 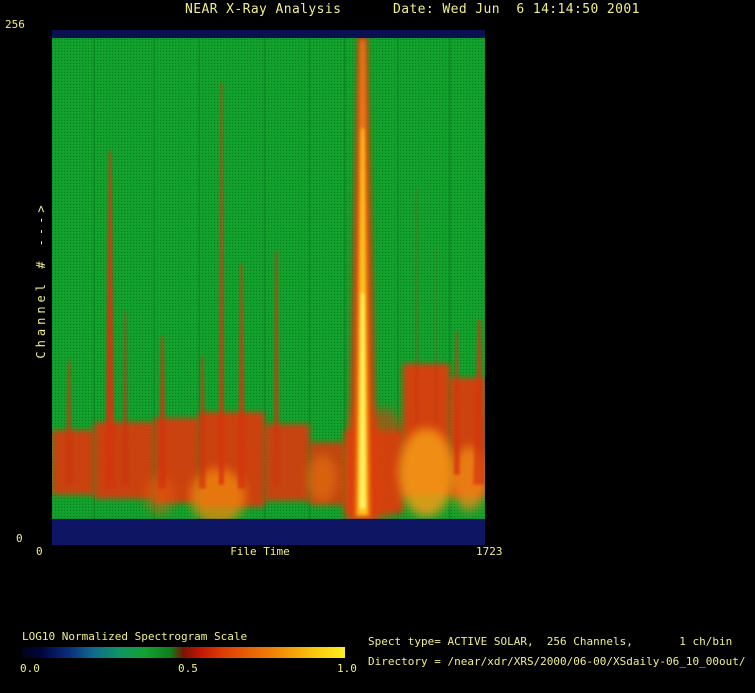 What do you see at coordinates (260, 551) in the screenshot?
I see `x-axis-title: File Time` at bounding box center [260, 551].